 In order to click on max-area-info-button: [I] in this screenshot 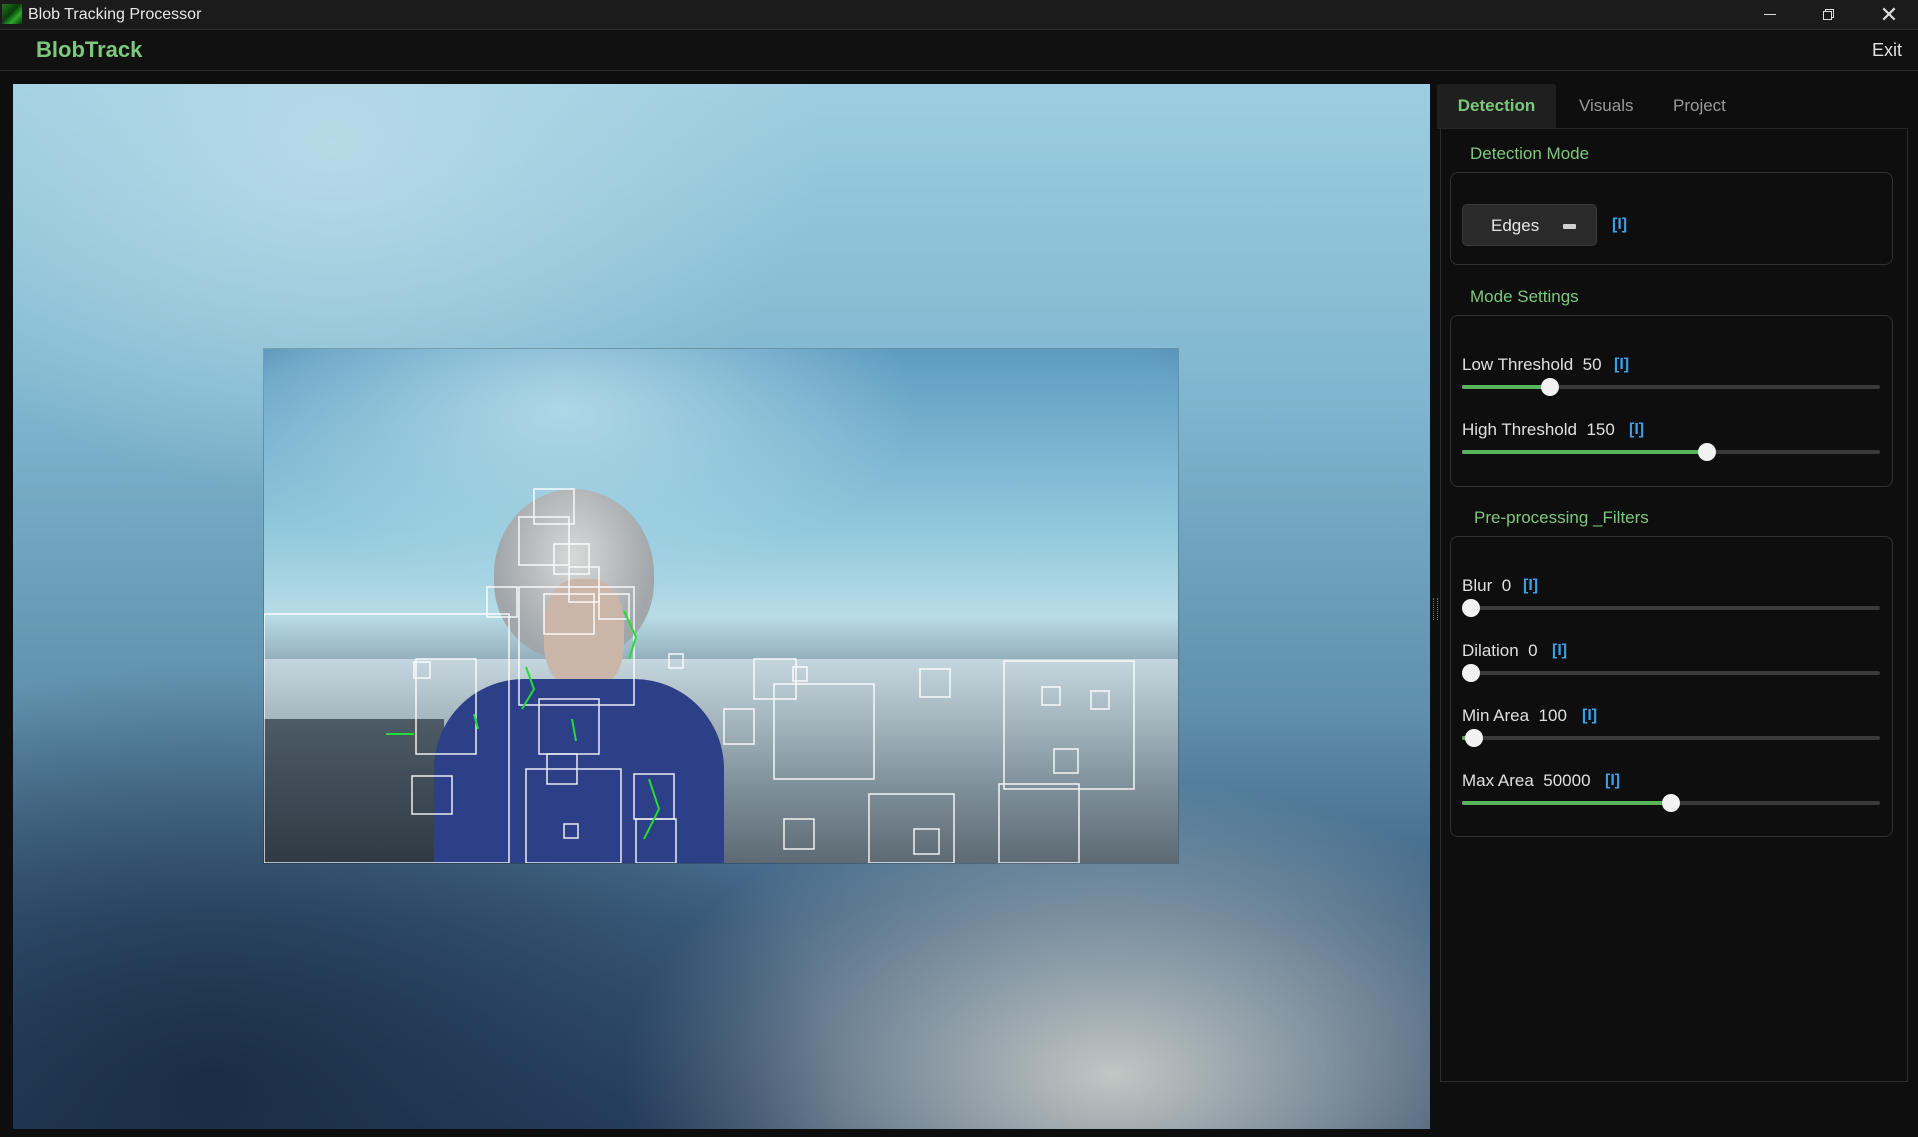, I will do `click(1612, 781)`.